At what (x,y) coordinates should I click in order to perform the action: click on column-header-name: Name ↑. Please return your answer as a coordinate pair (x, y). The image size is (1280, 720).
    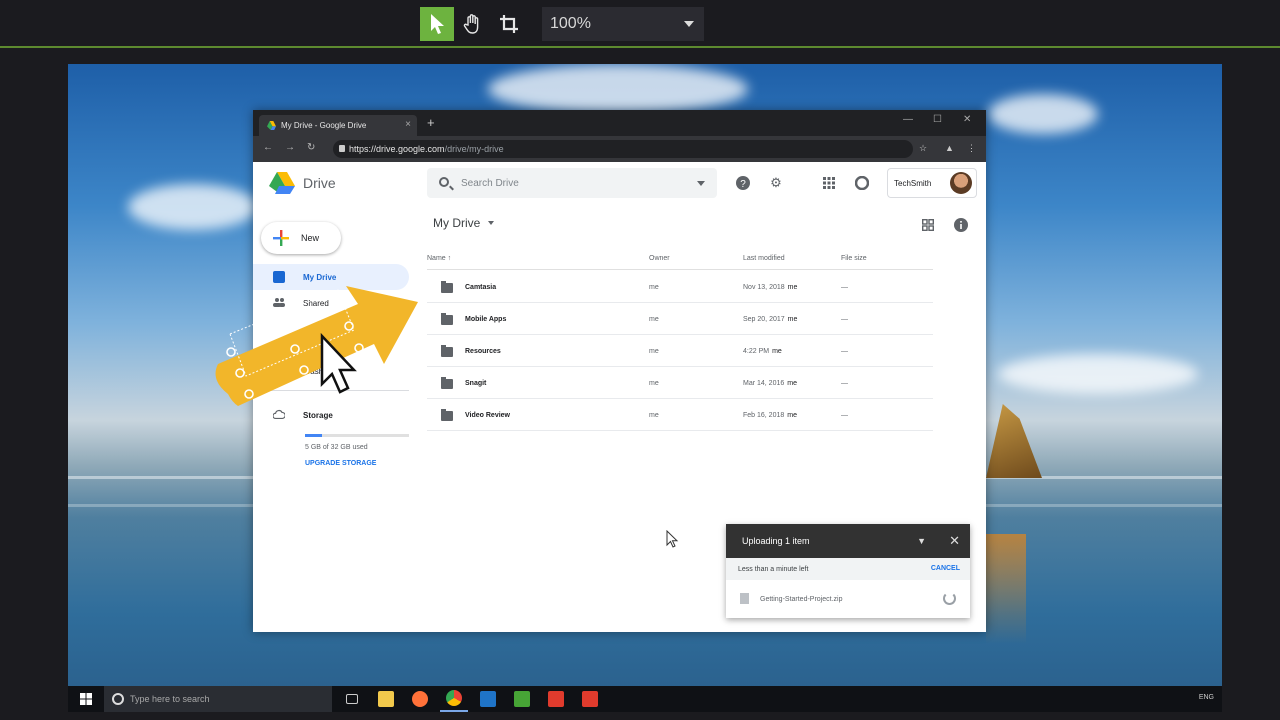
    Looking at the image, I should click on (439, 258).